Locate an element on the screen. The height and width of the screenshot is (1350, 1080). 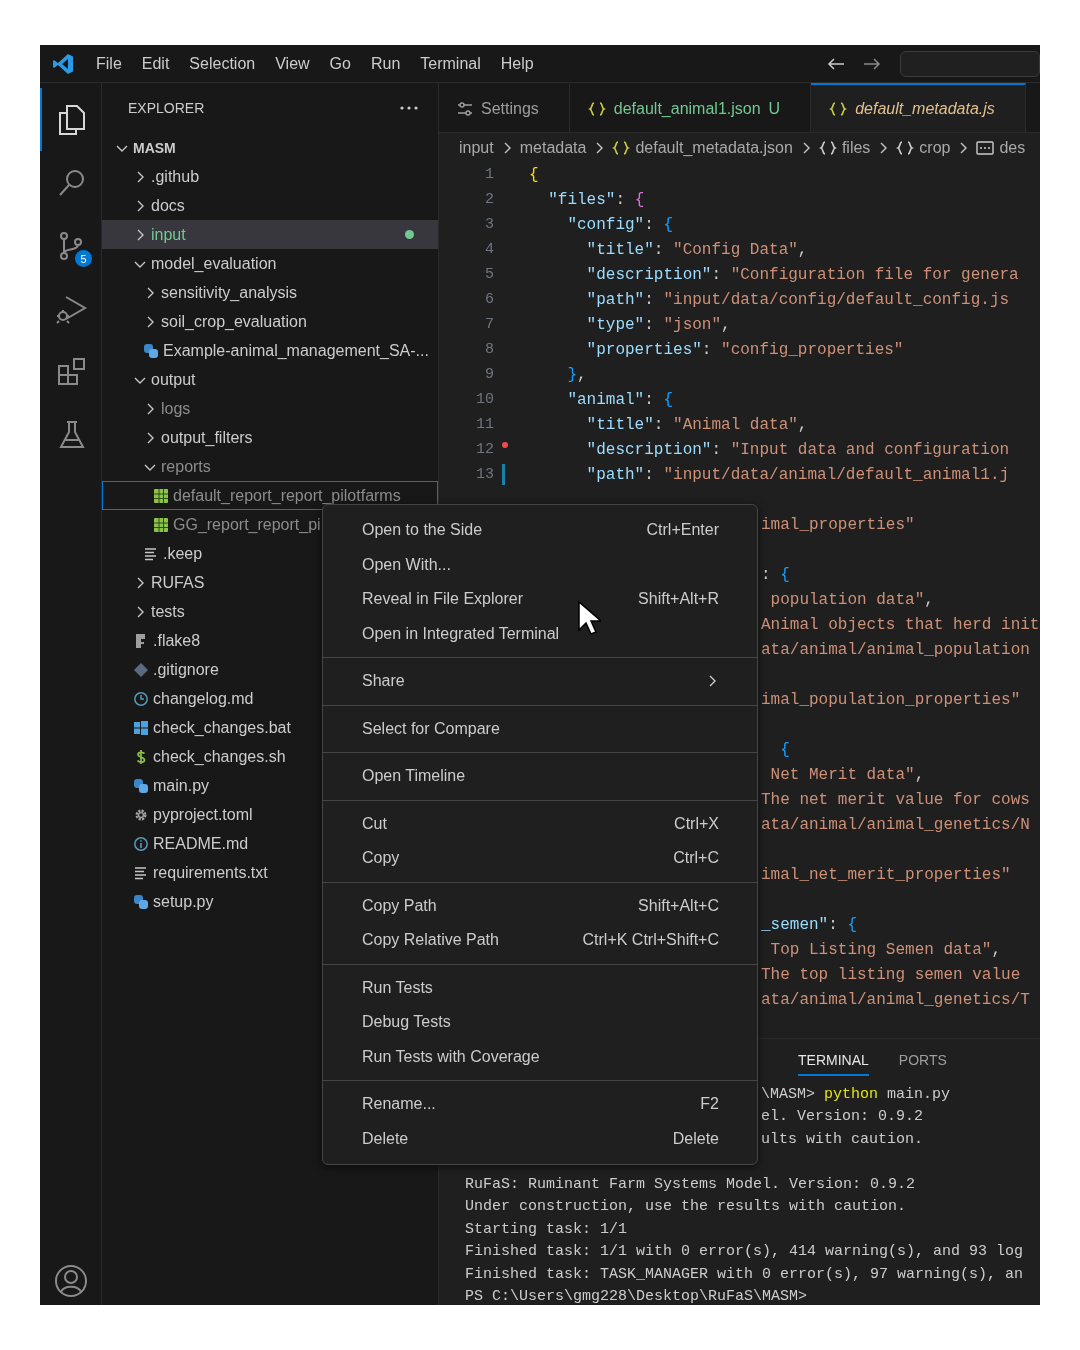
workspace-folder: MASM is located at coordinates (270, 147).